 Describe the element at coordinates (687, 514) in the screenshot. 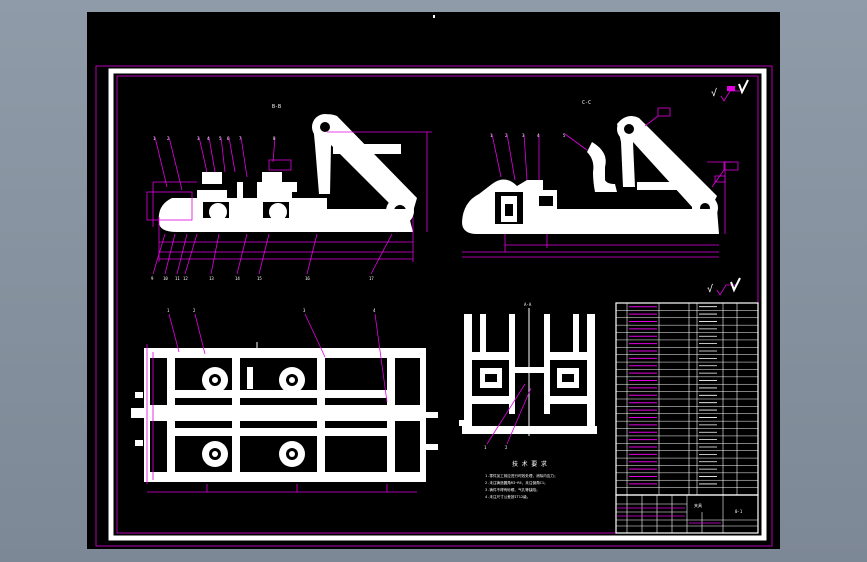

I see `title-block: 夹具 0-1` at that location.